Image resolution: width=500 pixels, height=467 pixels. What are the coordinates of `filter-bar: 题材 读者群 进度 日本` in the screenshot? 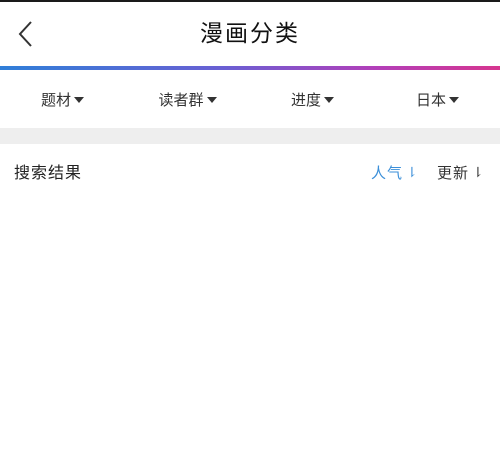 It's located at (250, 99).